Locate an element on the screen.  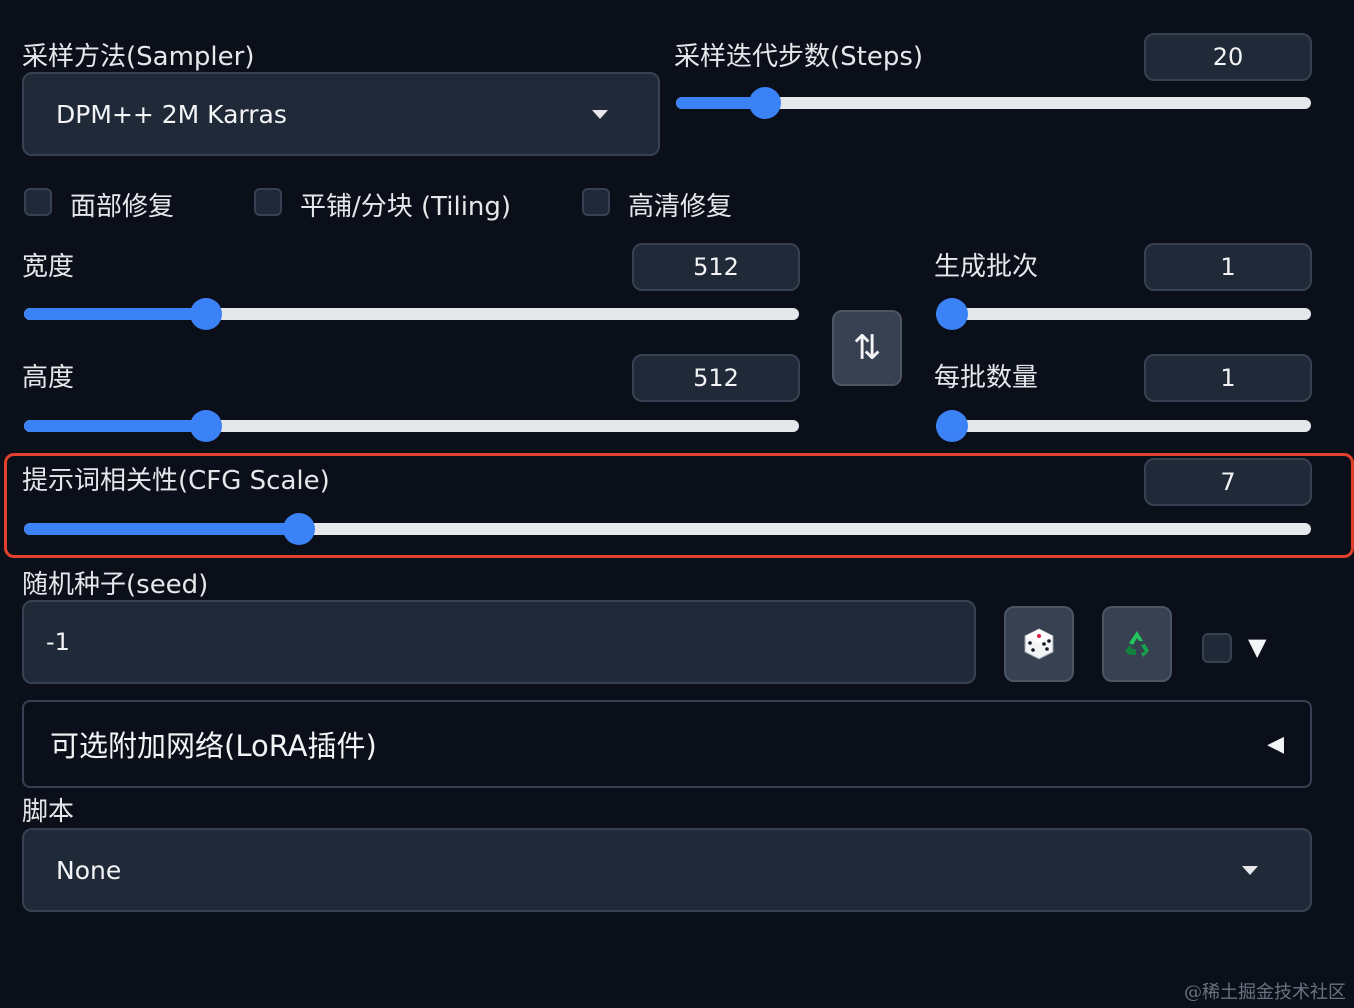
sampler-value: DPM++ 2M Karras is located at coordinates (171, 114).